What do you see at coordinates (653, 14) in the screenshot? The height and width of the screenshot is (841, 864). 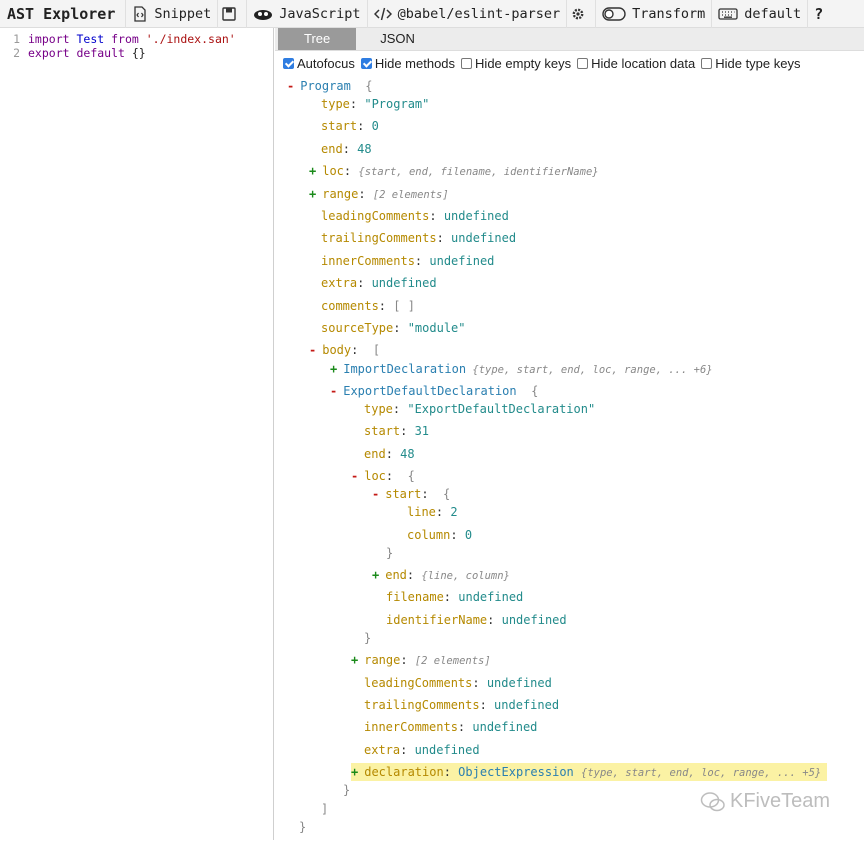 I see `transform-toggle: Transform` at bounding box center [653, 14].